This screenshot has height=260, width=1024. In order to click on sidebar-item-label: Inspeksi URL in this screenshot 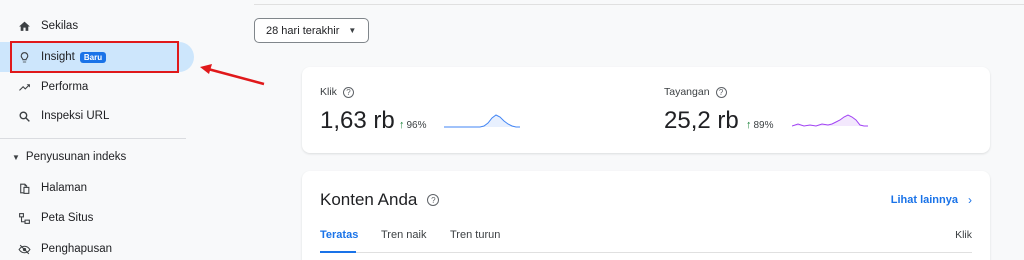, I will do `click(75, 116)`.